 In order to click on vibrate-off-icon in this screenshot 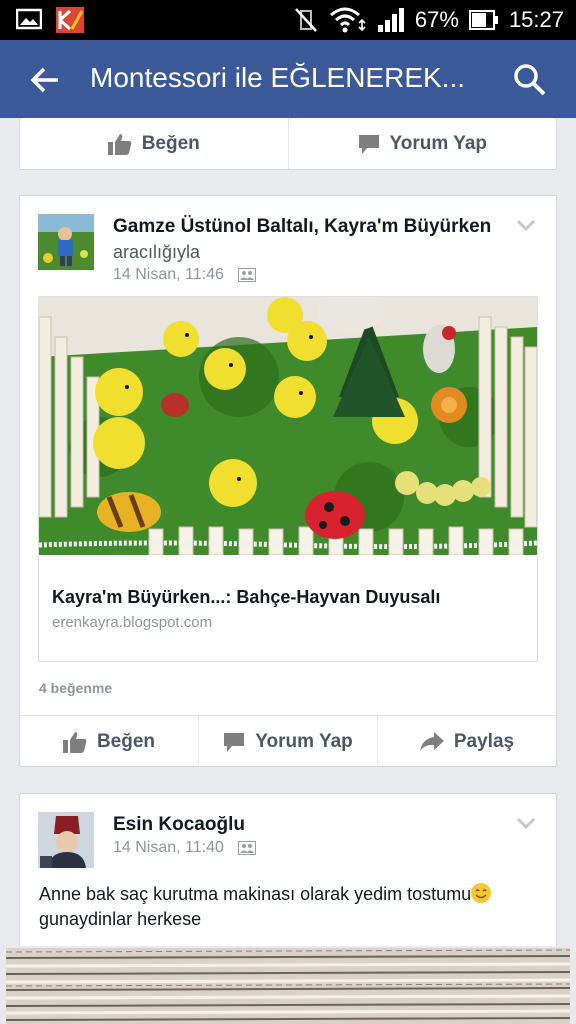, I will do `click(305, 20)`.